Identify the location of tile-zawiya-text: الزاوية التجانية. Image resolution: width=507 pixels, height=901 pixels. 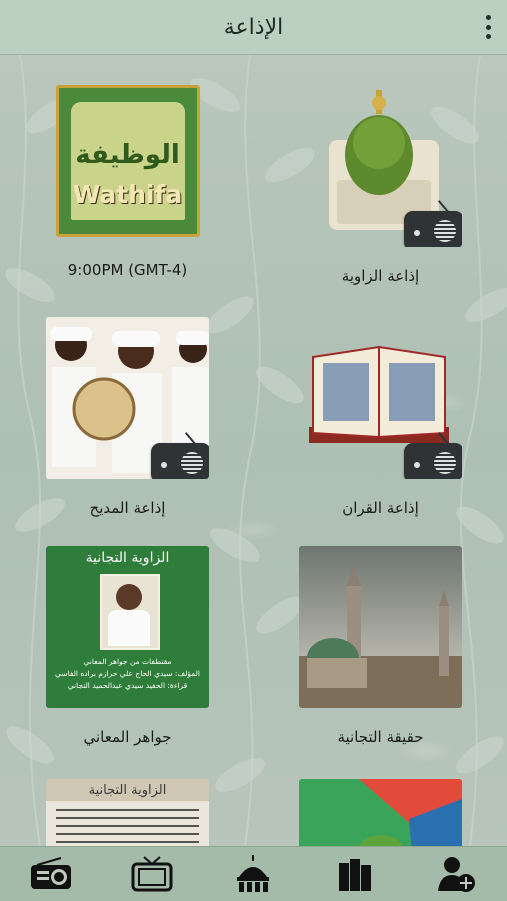
(127, 812).